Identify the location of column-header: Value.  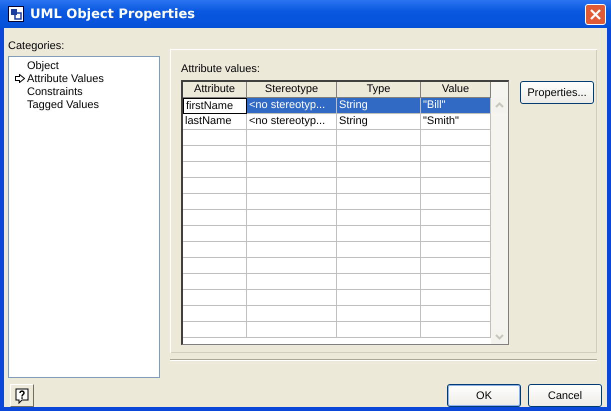
(456, 90).